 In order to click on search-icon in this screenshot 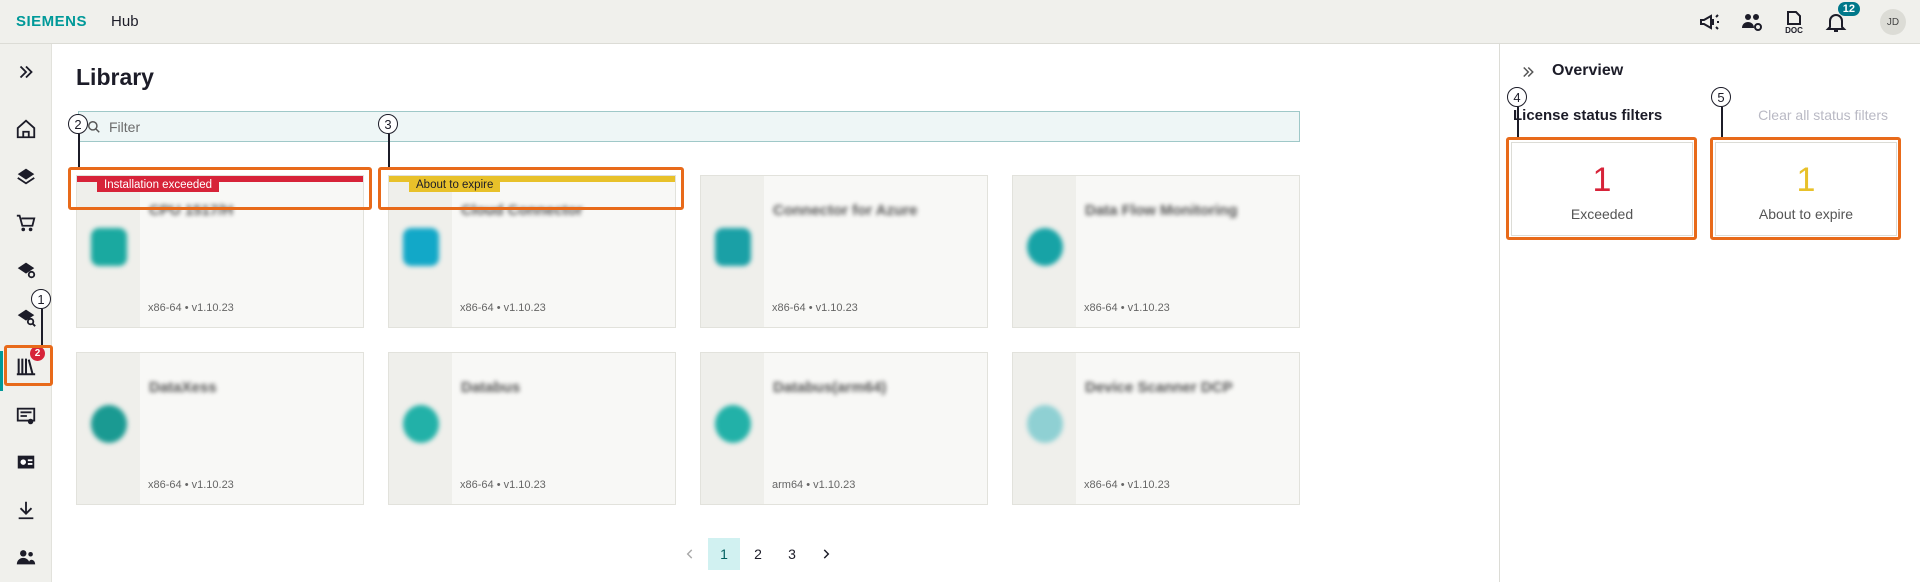, I will do `click(94, 127)`.